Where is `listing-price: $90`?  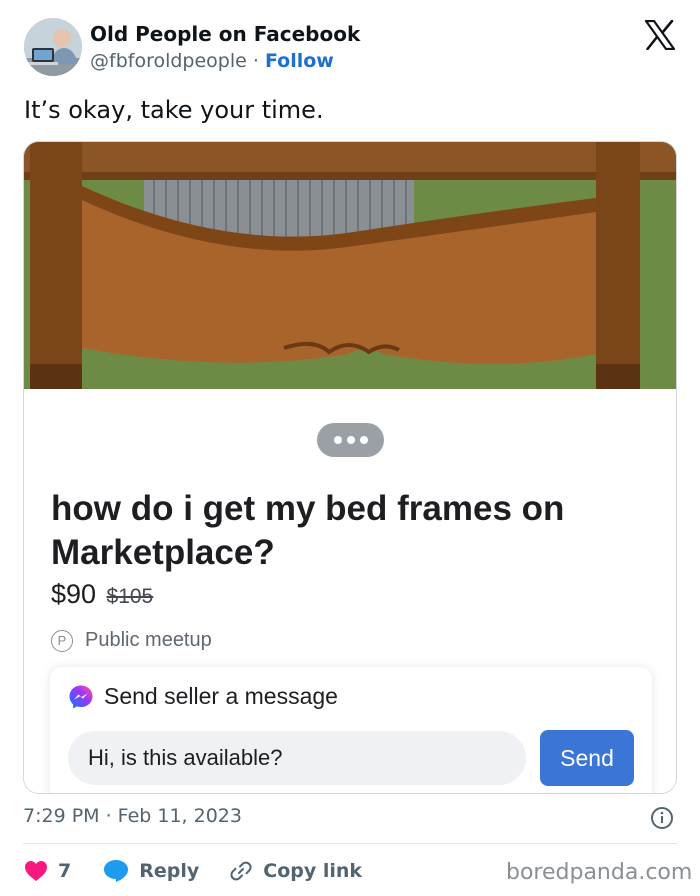 listing-price: $90 is located at coordinates (74, 594).